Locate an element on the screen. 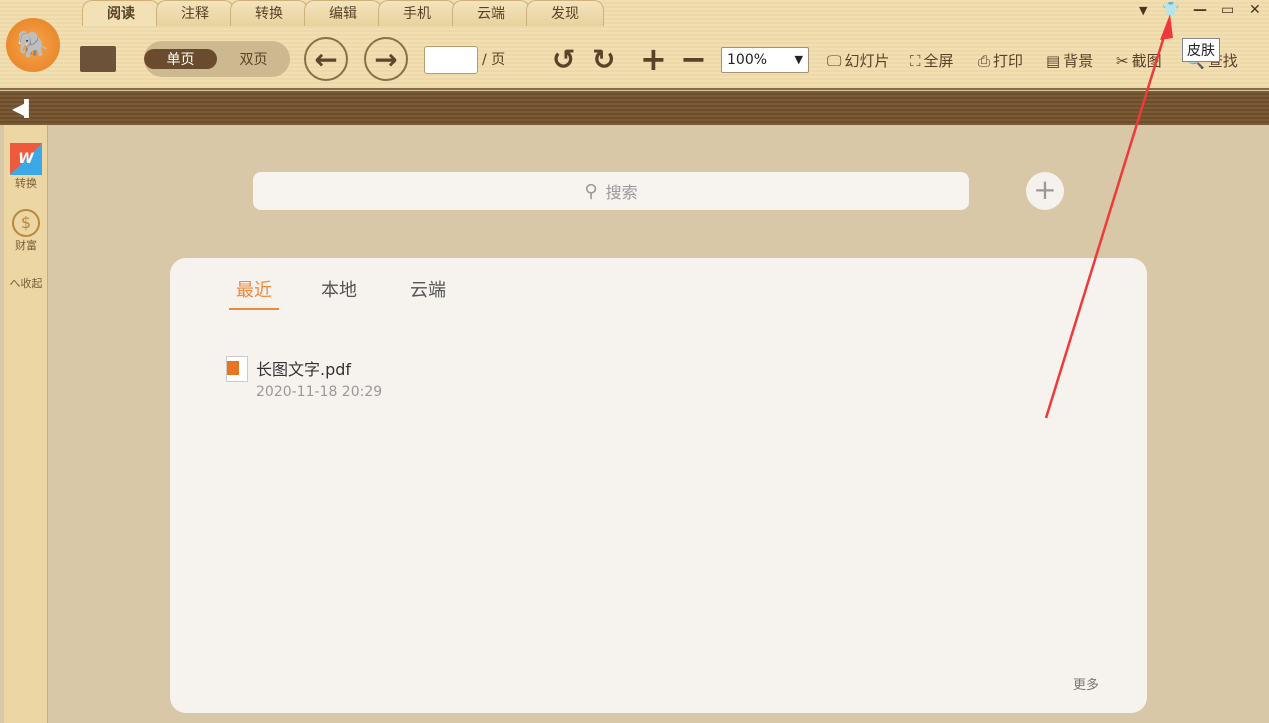  money-bag-icon: $ is located at coordinates (26, 223).